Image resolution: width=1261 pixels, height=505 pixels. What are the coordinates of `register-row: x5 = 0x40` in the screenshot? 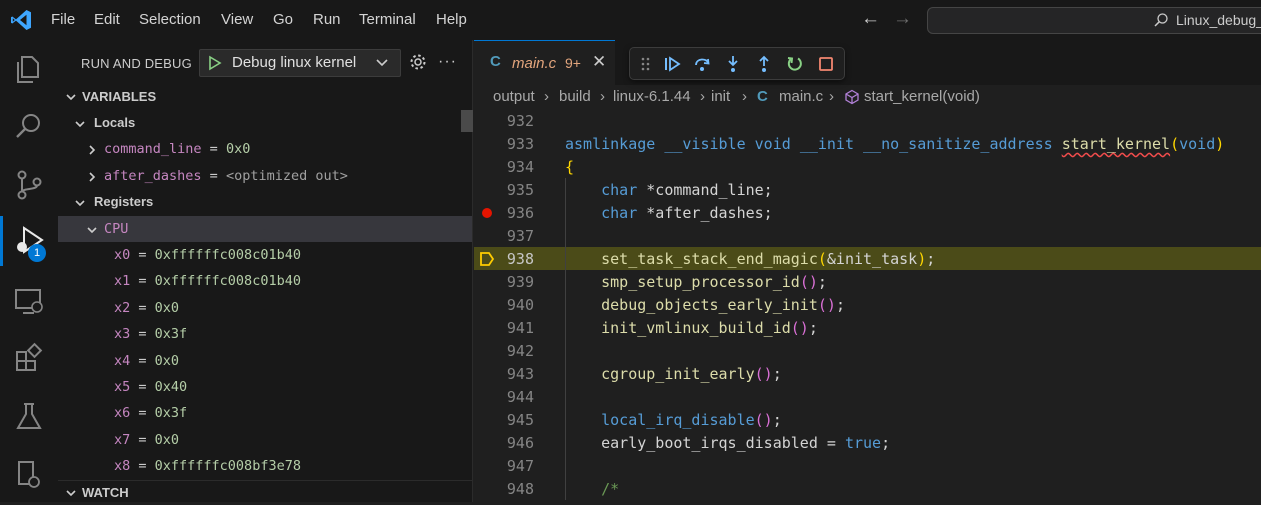 It's located at (265, 387).